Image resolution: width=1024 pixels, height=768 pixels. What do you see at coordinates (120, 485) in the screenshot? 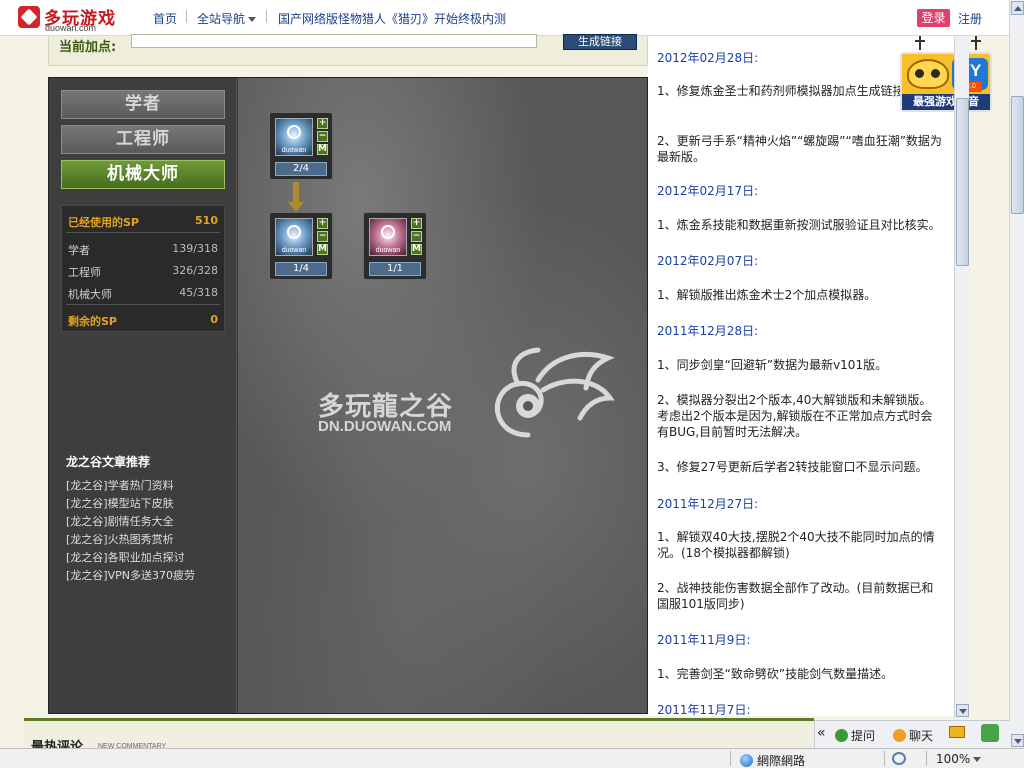
I see `article-link: [龙之谷]学者热门资料` at bounding box center [120, 485].